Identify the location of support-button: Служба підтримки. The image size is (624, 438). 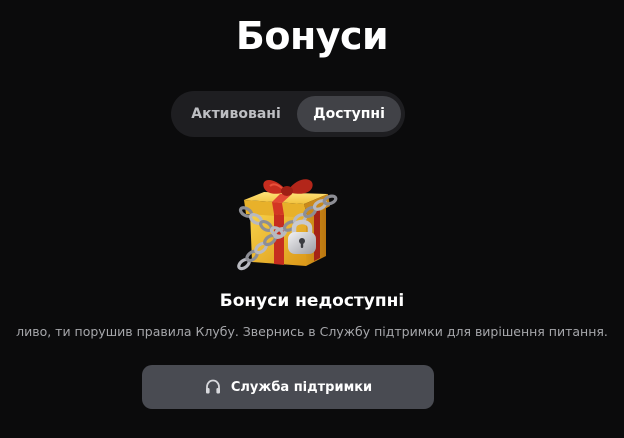
(288, 387).